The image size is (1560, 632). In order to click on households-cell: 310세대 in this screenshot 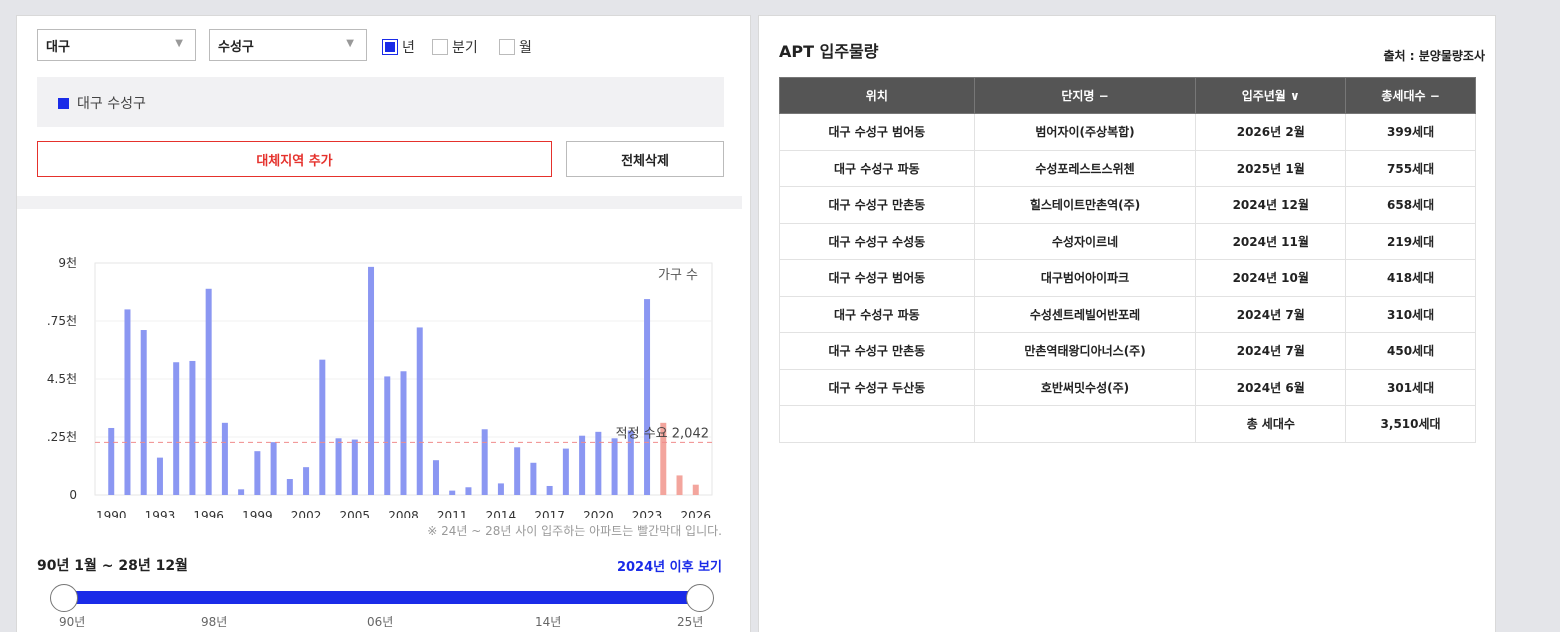, I will do `click(1410, 314)`.